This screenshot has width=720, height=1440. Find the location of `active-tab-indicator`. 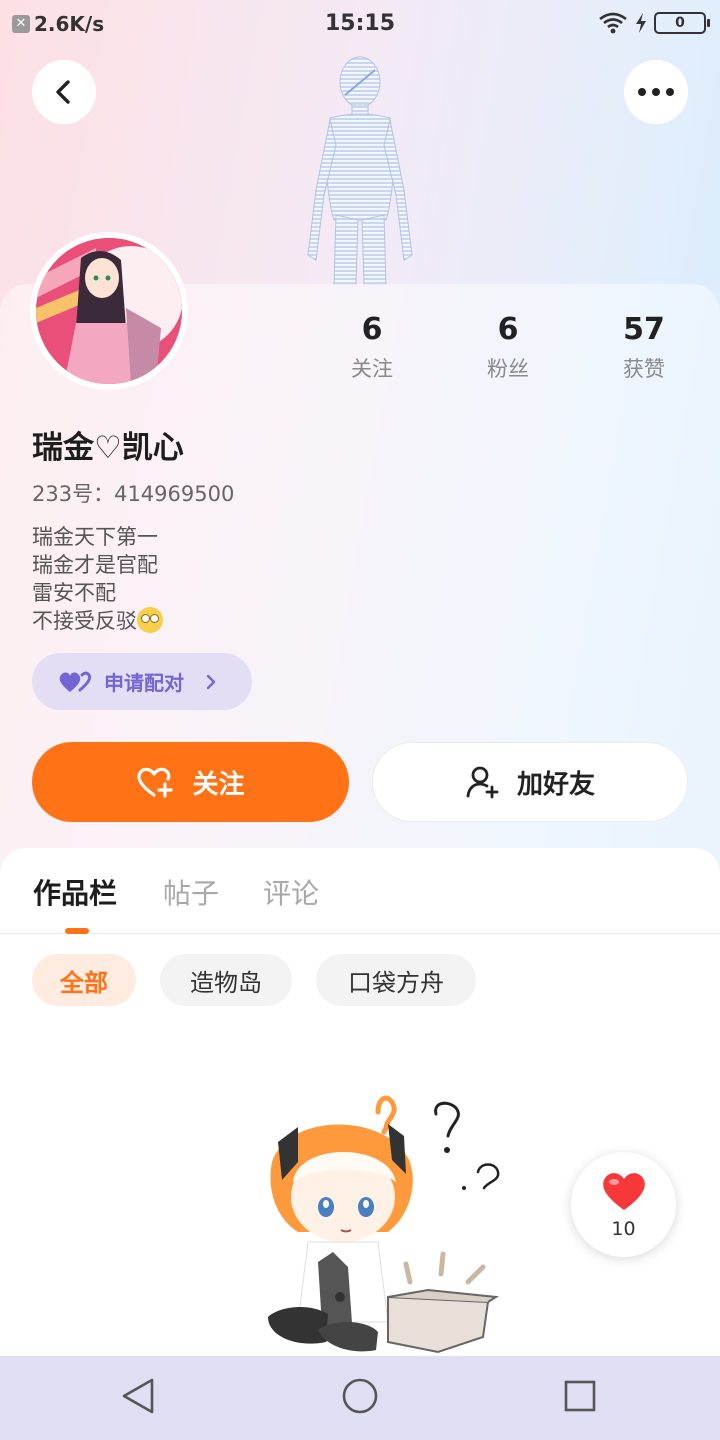

active-tab-indicator is located at coordinates (77, 931).